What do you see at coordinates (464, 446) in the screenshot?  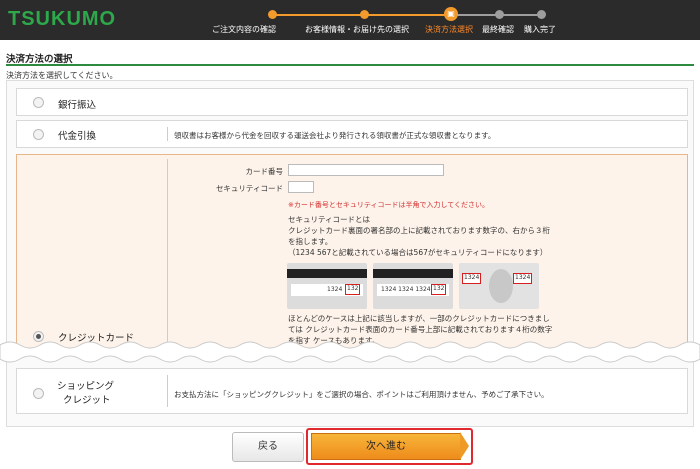 I see `next-arrow-icon` at bounding box center [464, 446].